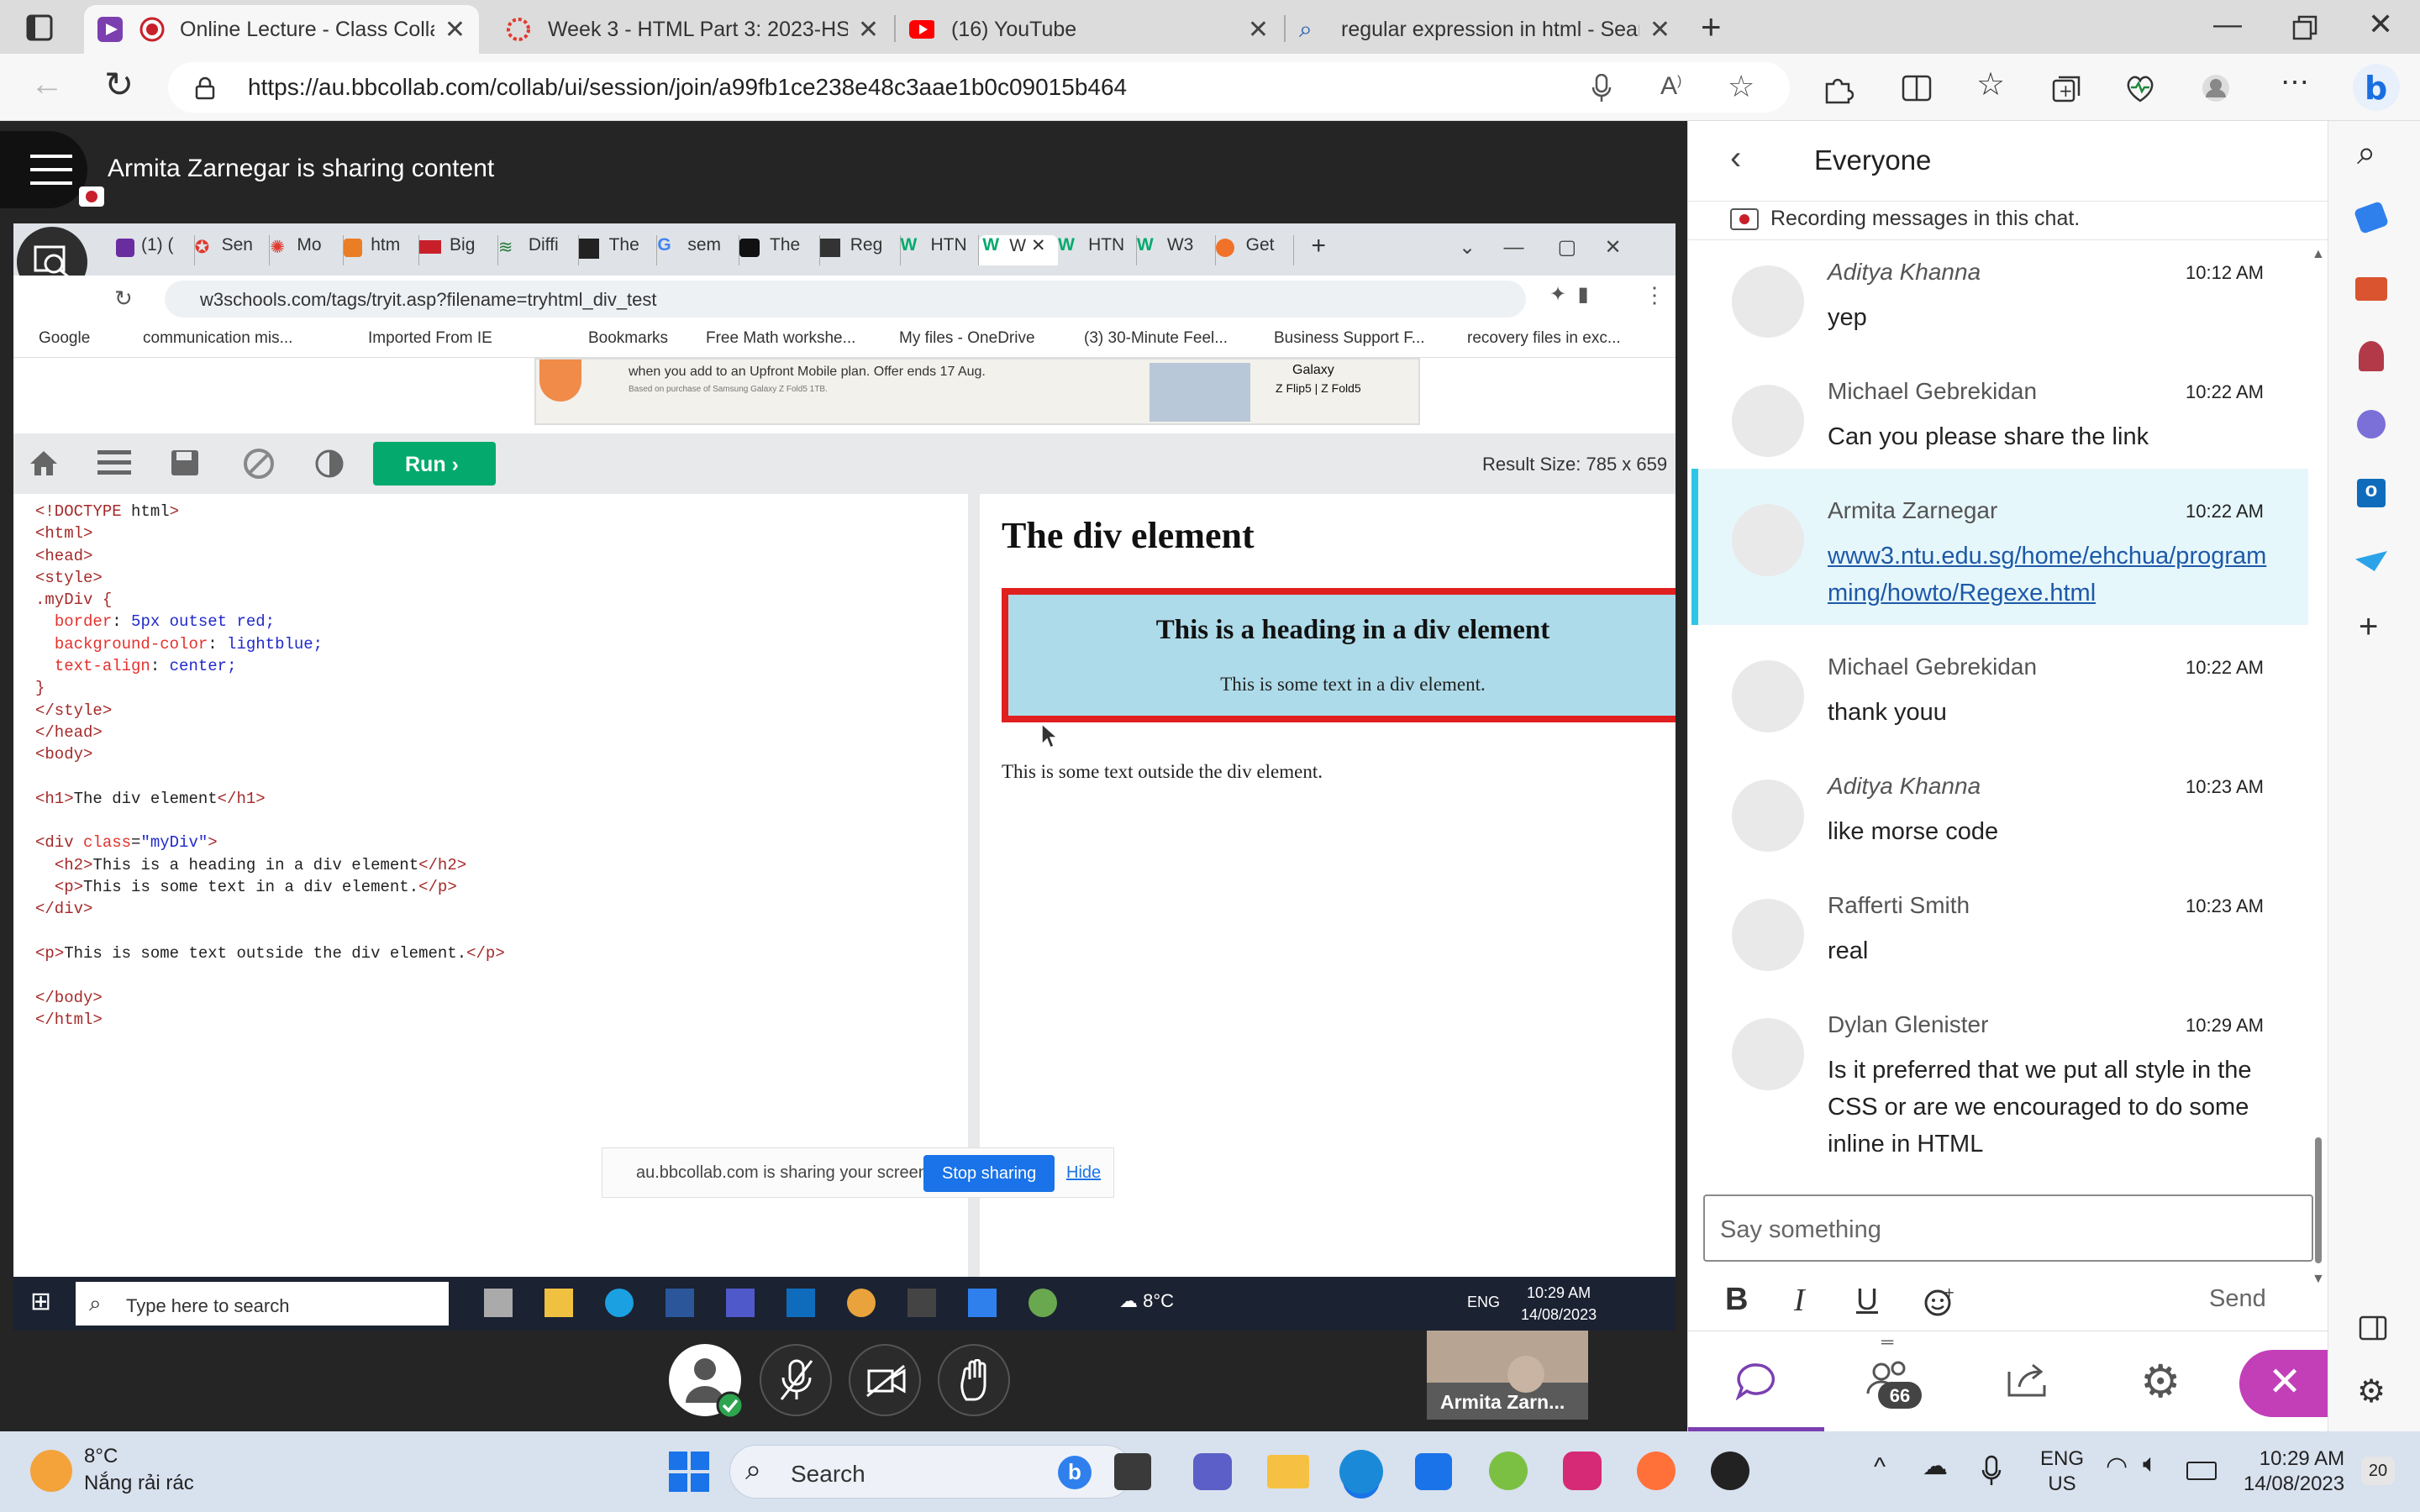  What do you see at coordinates (1737, 1300) in the screenshot?
I see `bold-icon: B` at bounding box center [1737, 1300].